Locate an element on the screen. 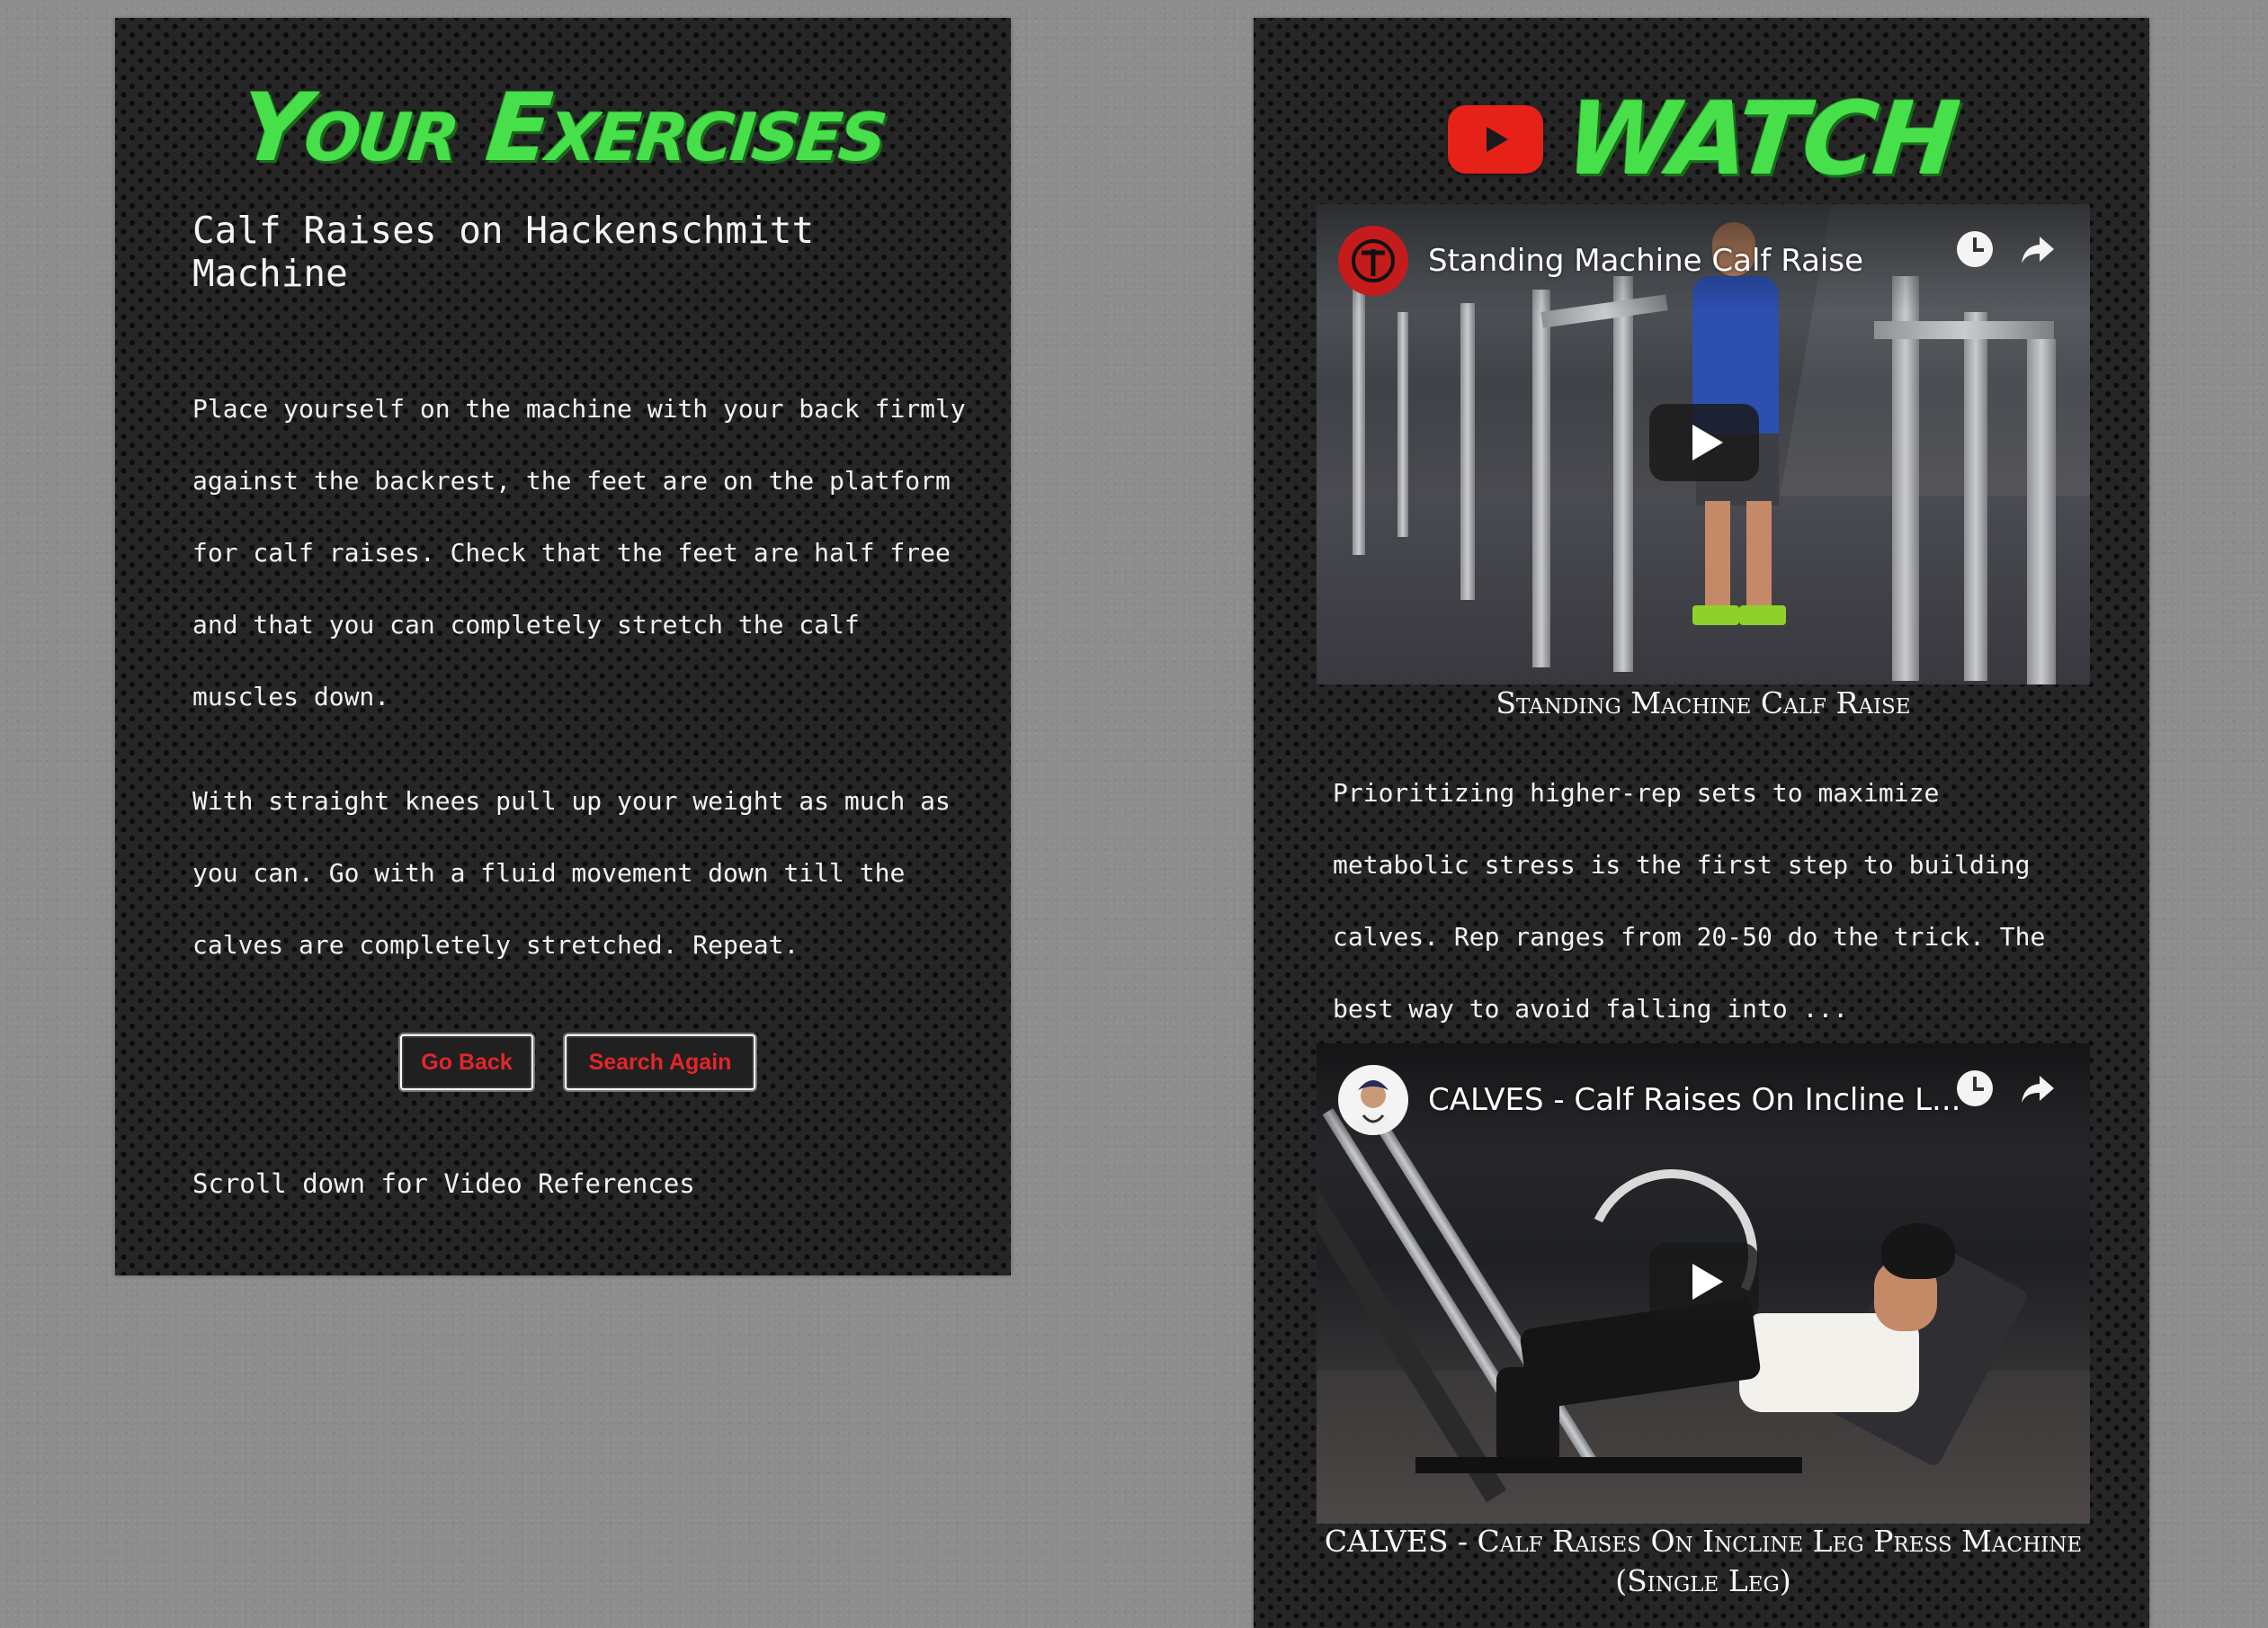  watch-header: Watch is located at coordinates (1701, 139).